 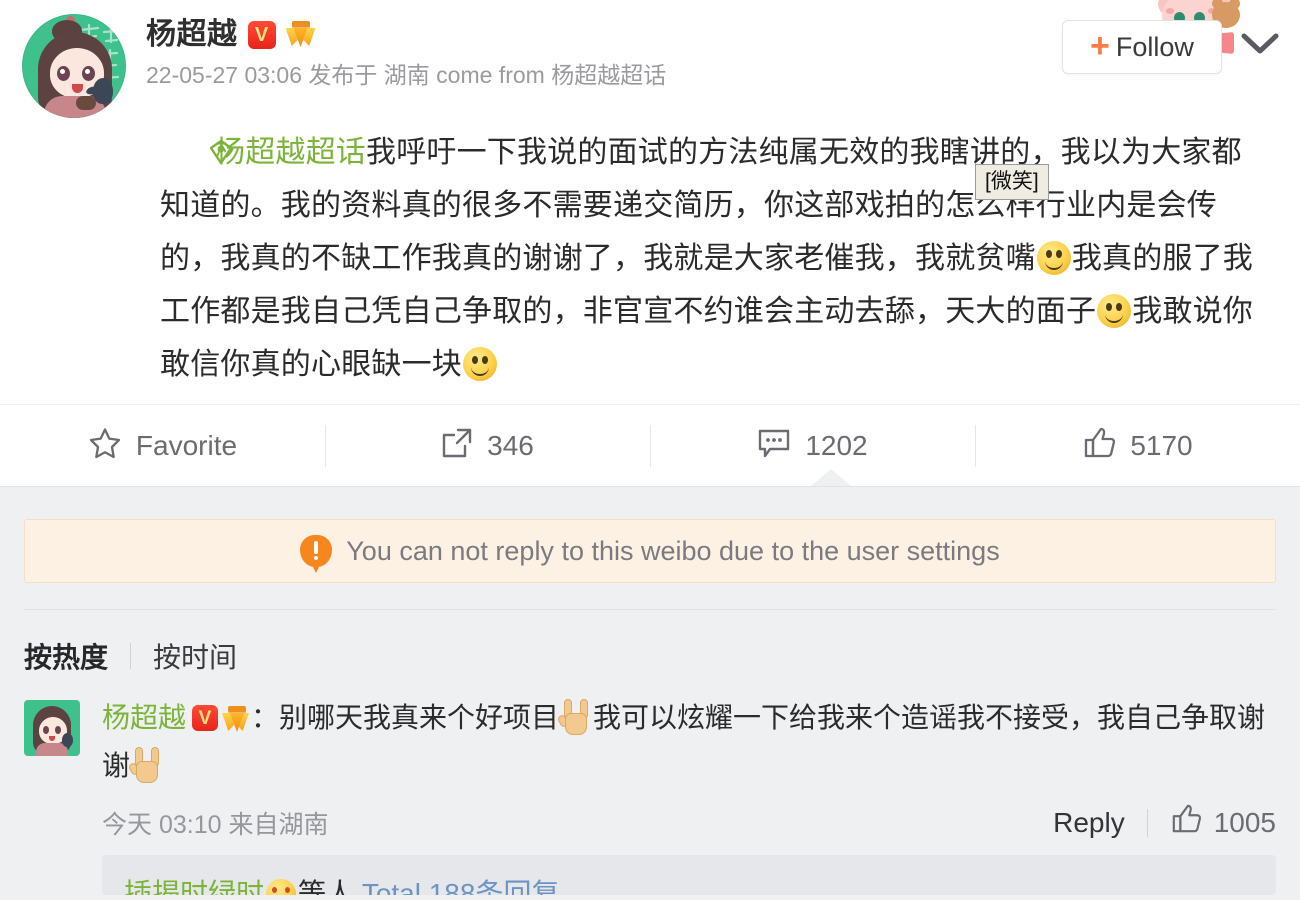 What do you see at coordinates (192, 35) in the screenshot?
I see `author-name: 杨超越` at bounding box center [192, 35].